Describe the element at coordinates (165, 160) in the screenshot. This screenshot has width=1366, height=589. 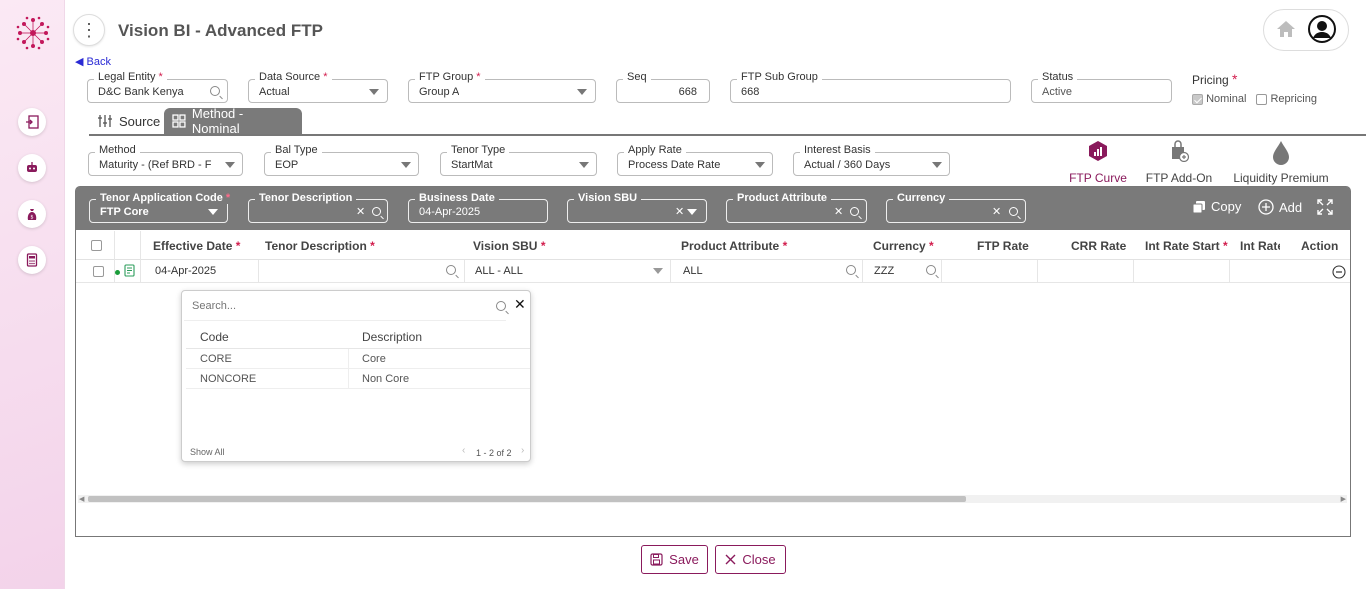
I see `method-select: Method Maturity - (Ref BRD - F` at that location.